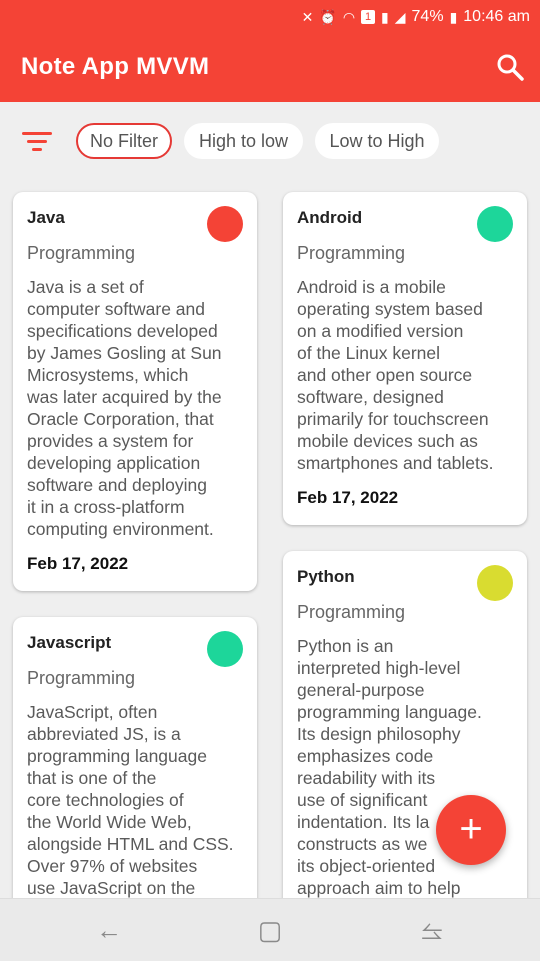  I want to click on signal-icon: ▮, so click(385, 17).